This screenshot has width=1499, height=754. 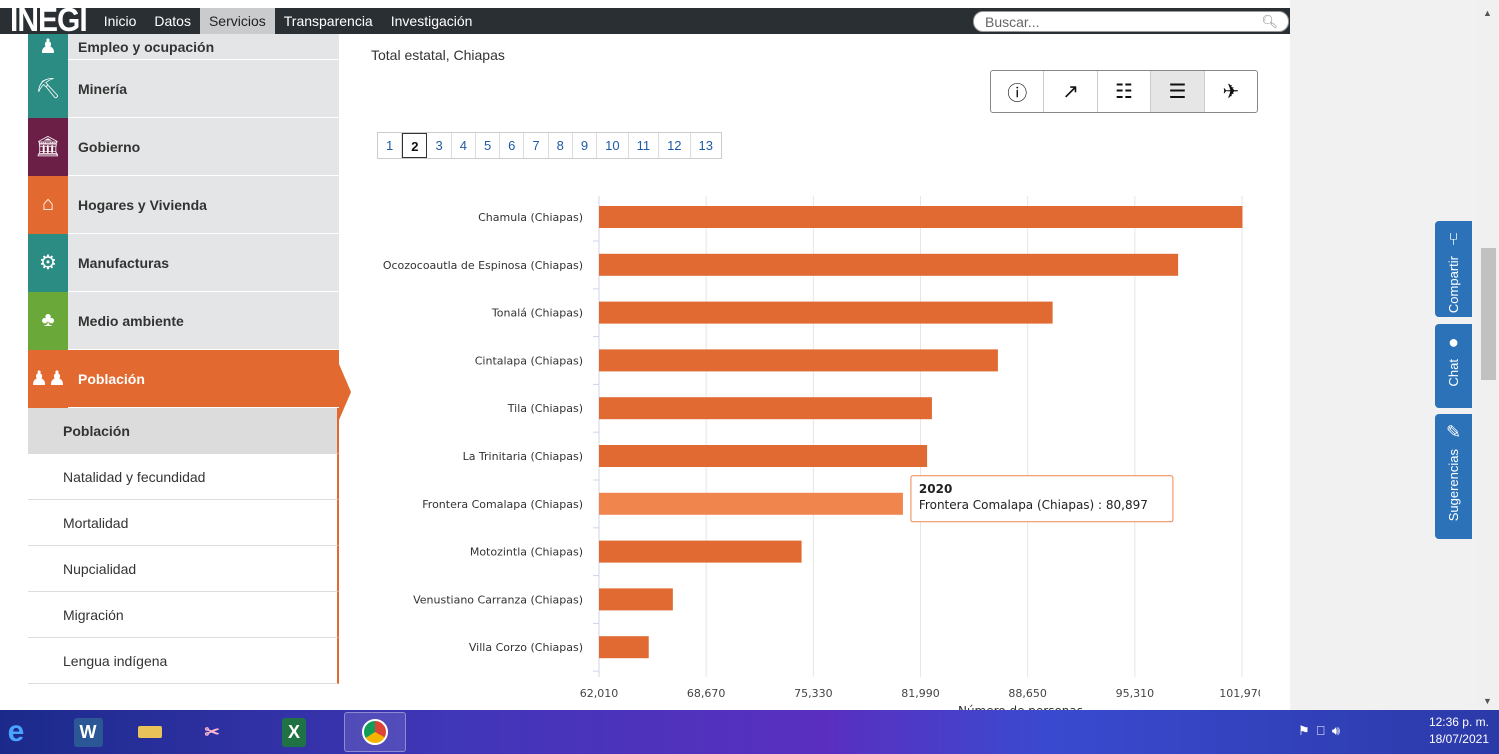 What do you see at coordinates (675, 145) in the screenshot?
I see `page-12: 12` at bounding box center [675, 145].